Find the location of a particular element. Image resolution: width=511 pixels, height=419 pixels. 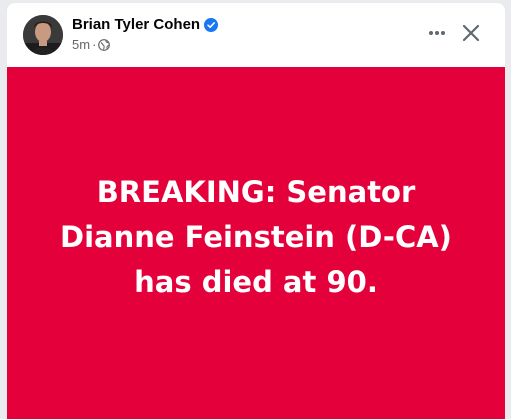

more-options-button is located at coordinates (437, 33).